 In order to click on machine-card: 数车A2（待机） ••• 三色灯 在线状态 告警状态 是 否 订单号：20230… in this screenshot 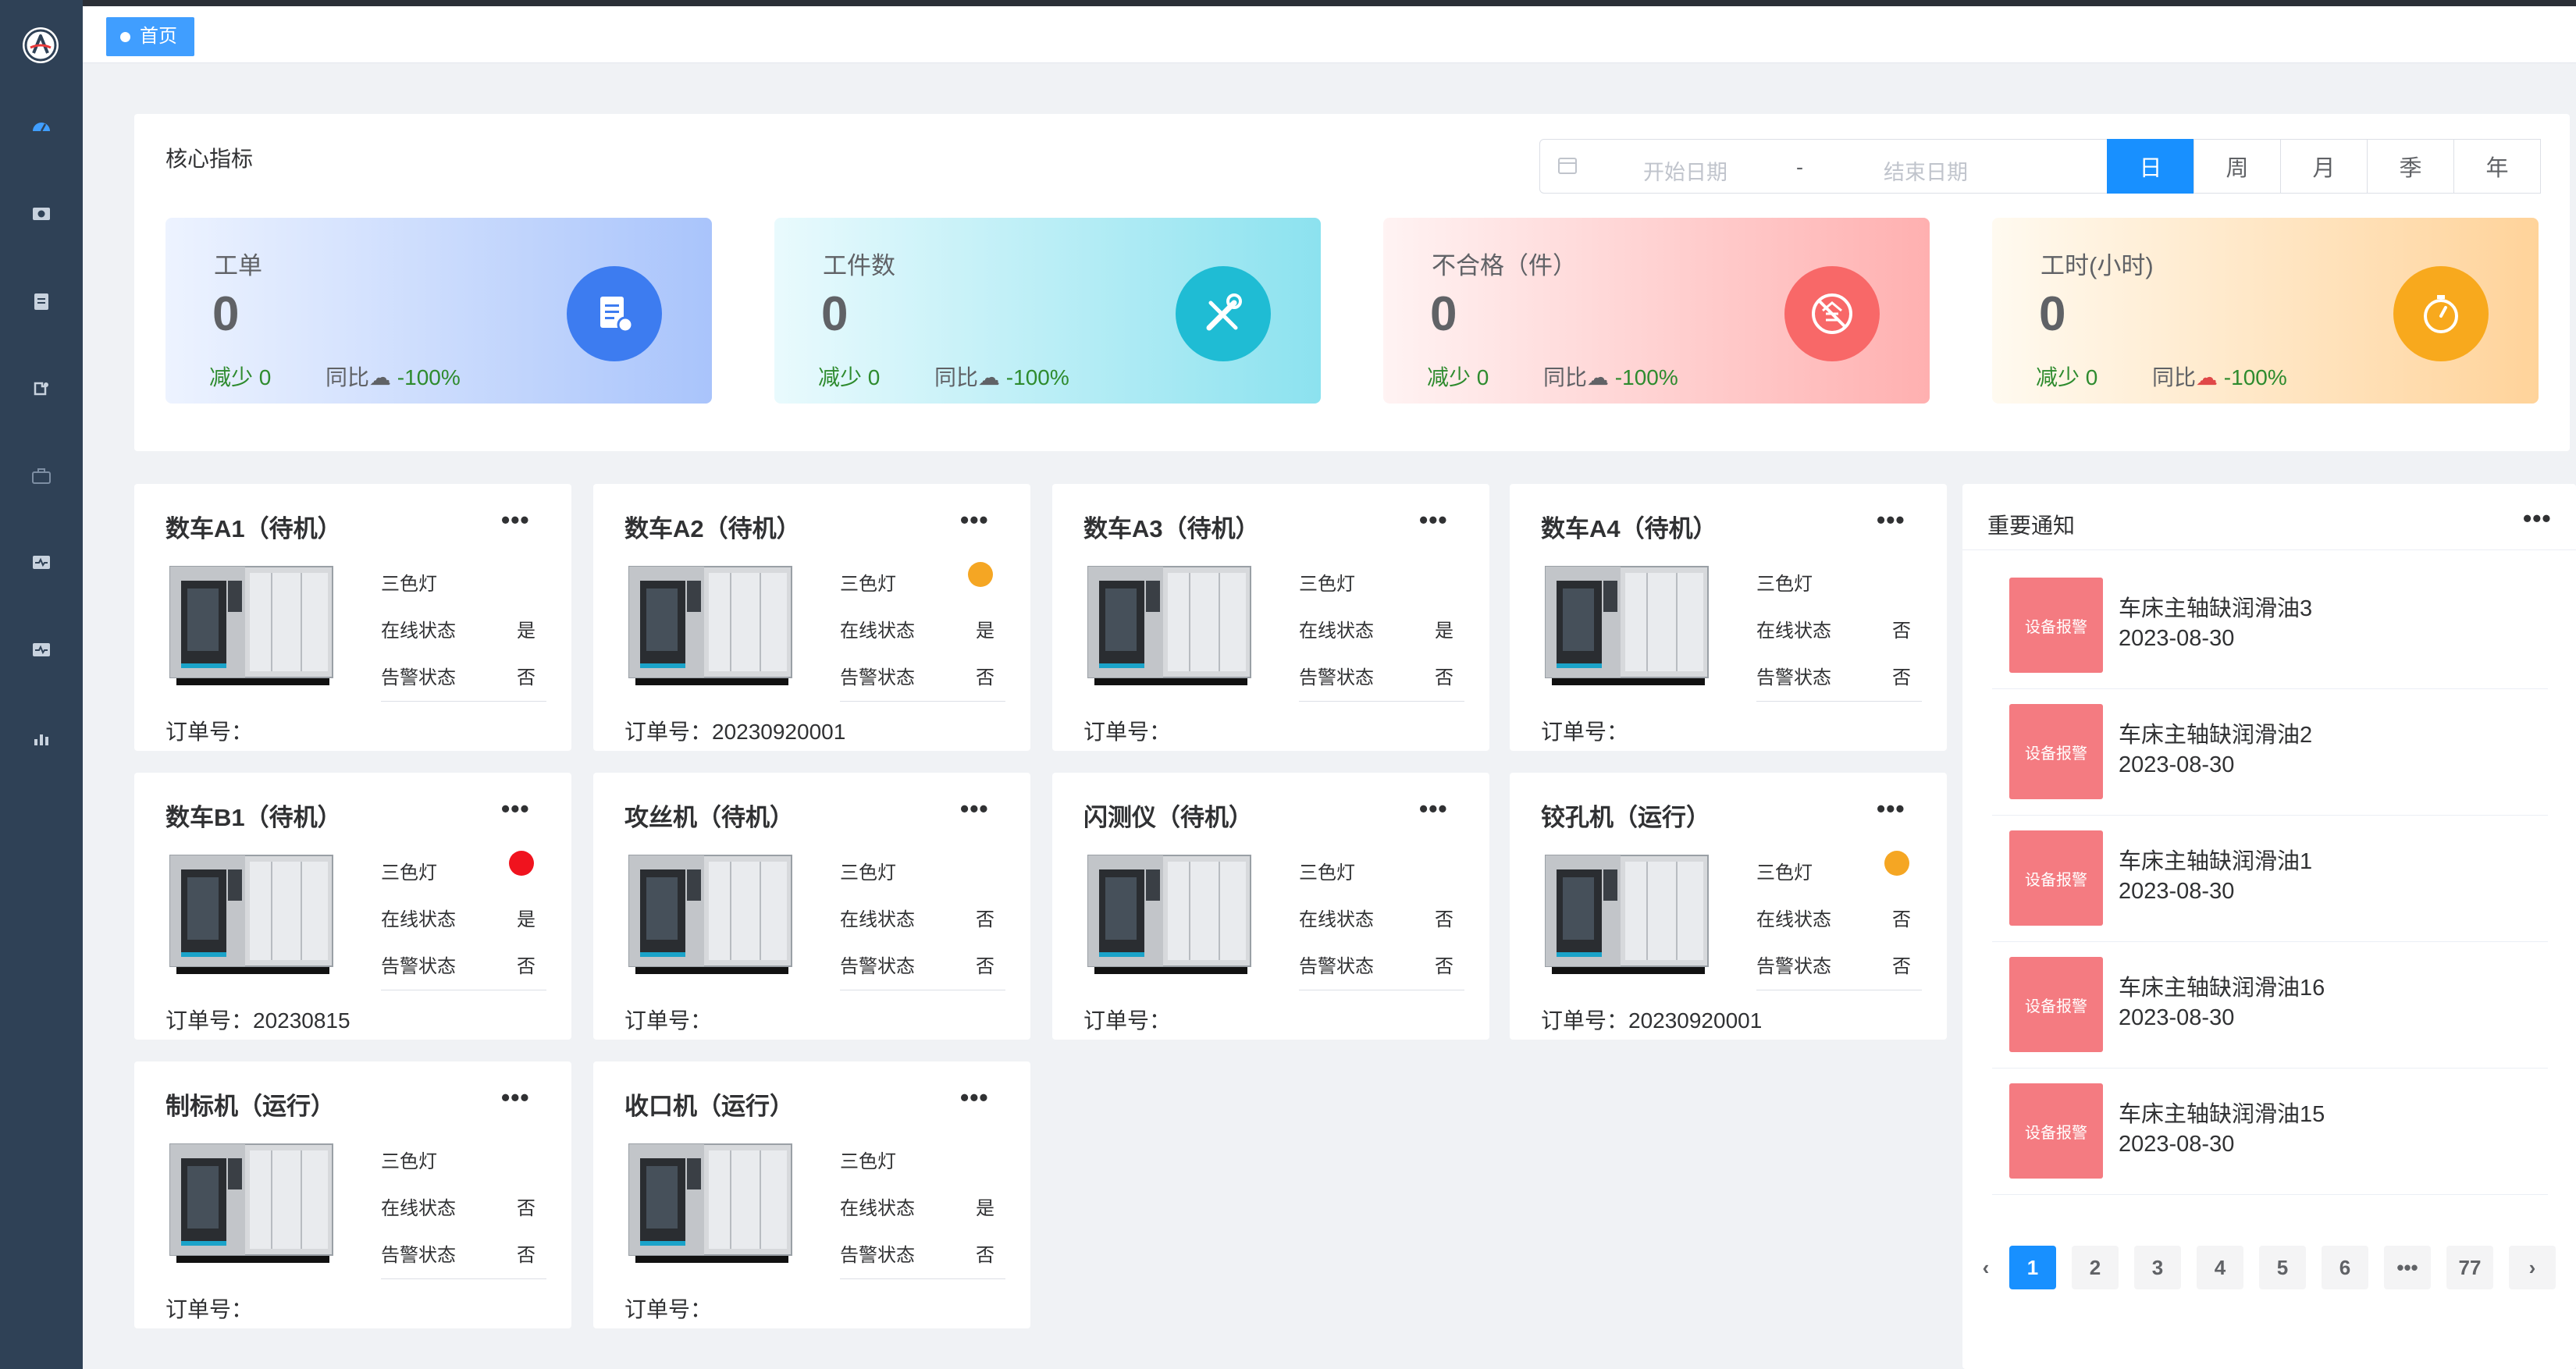, I will do `click(811, 617)`.